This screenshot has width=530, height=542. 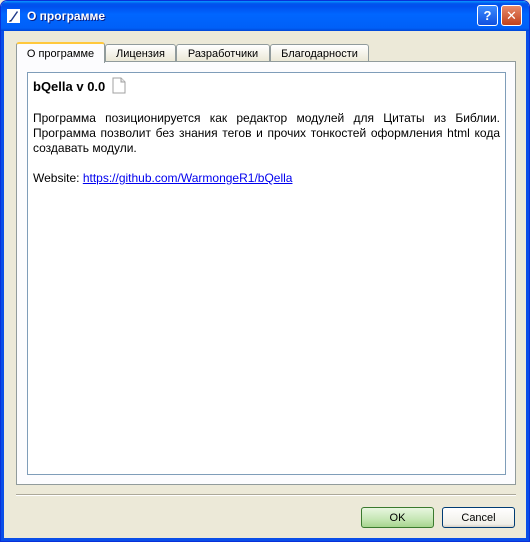 I want to click on help-icon: ?, so click(x=487, y=15).